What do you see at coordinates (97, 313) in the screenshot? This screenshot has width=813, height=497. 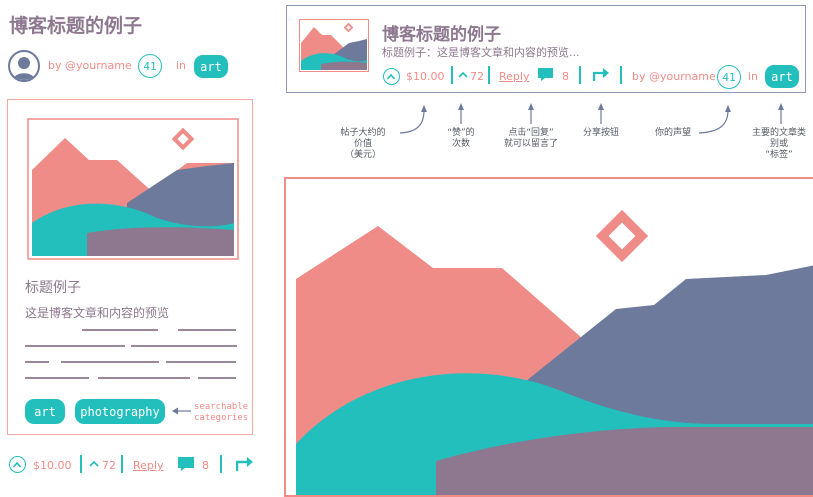 I see `card-preview: 这是博客文章和内容的预览` at bounding box center [97, 313].